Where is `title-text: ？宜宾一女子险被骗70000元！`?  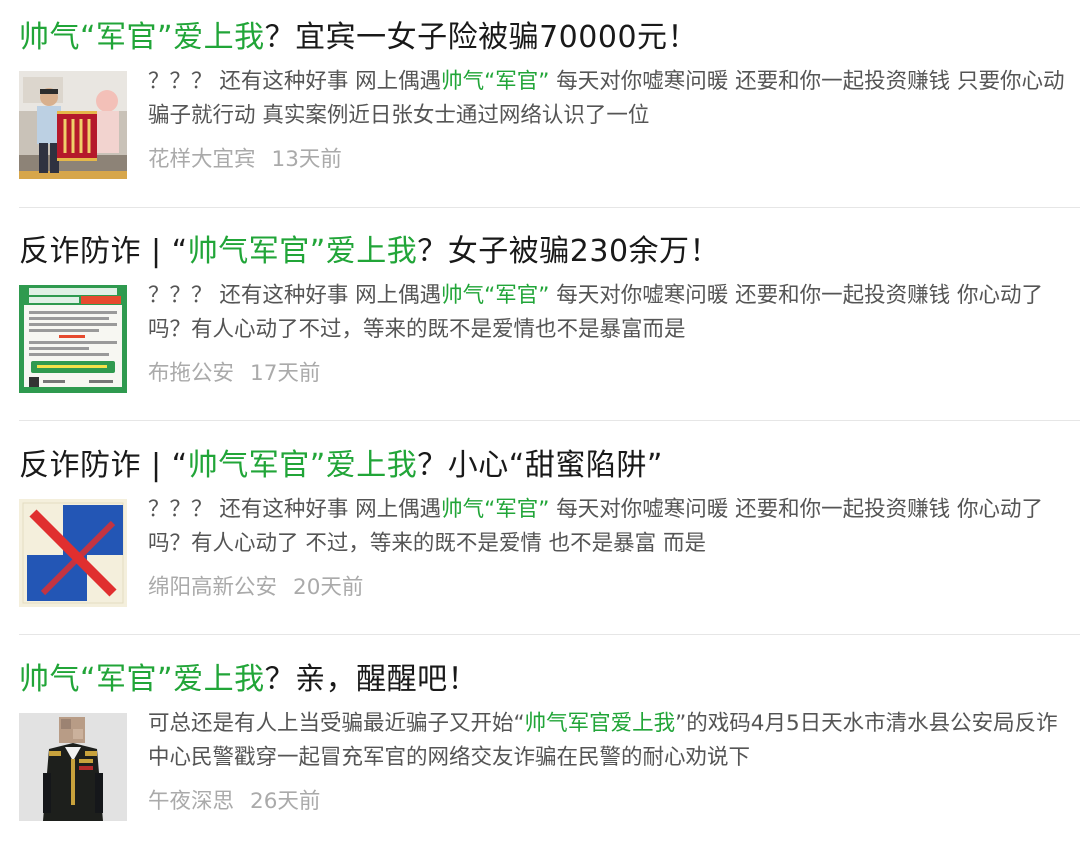 title-text: ？宜宾一女子险被骗70000元！ is located at coordinates (481, 37).